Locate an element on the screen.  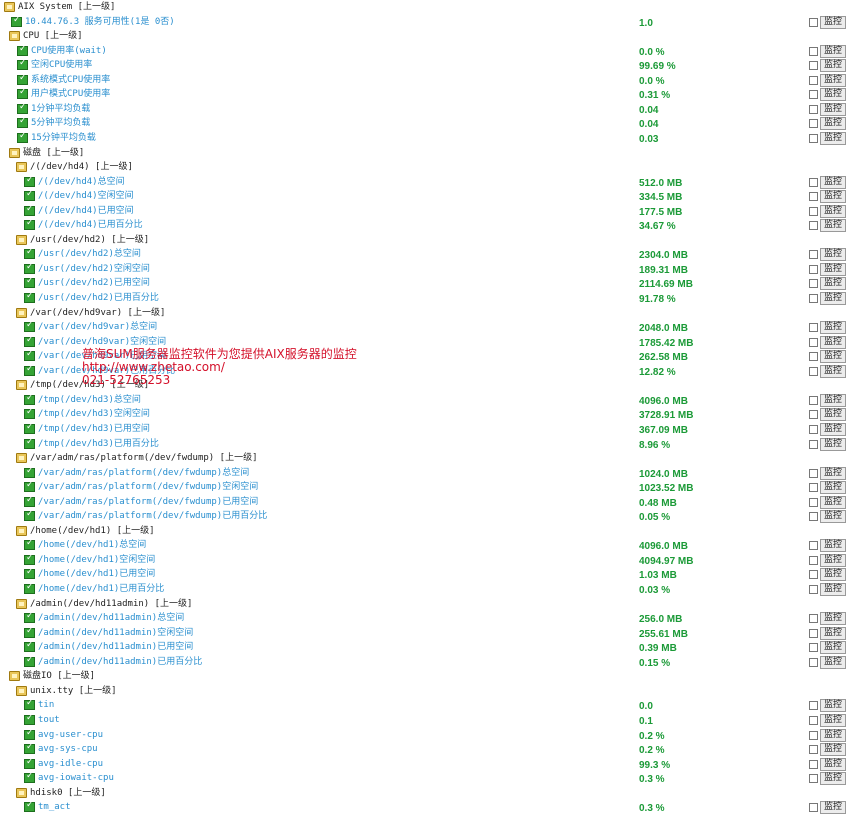
metric-label-link: 5分钟平均负载 is located at coordinates (60, 123).